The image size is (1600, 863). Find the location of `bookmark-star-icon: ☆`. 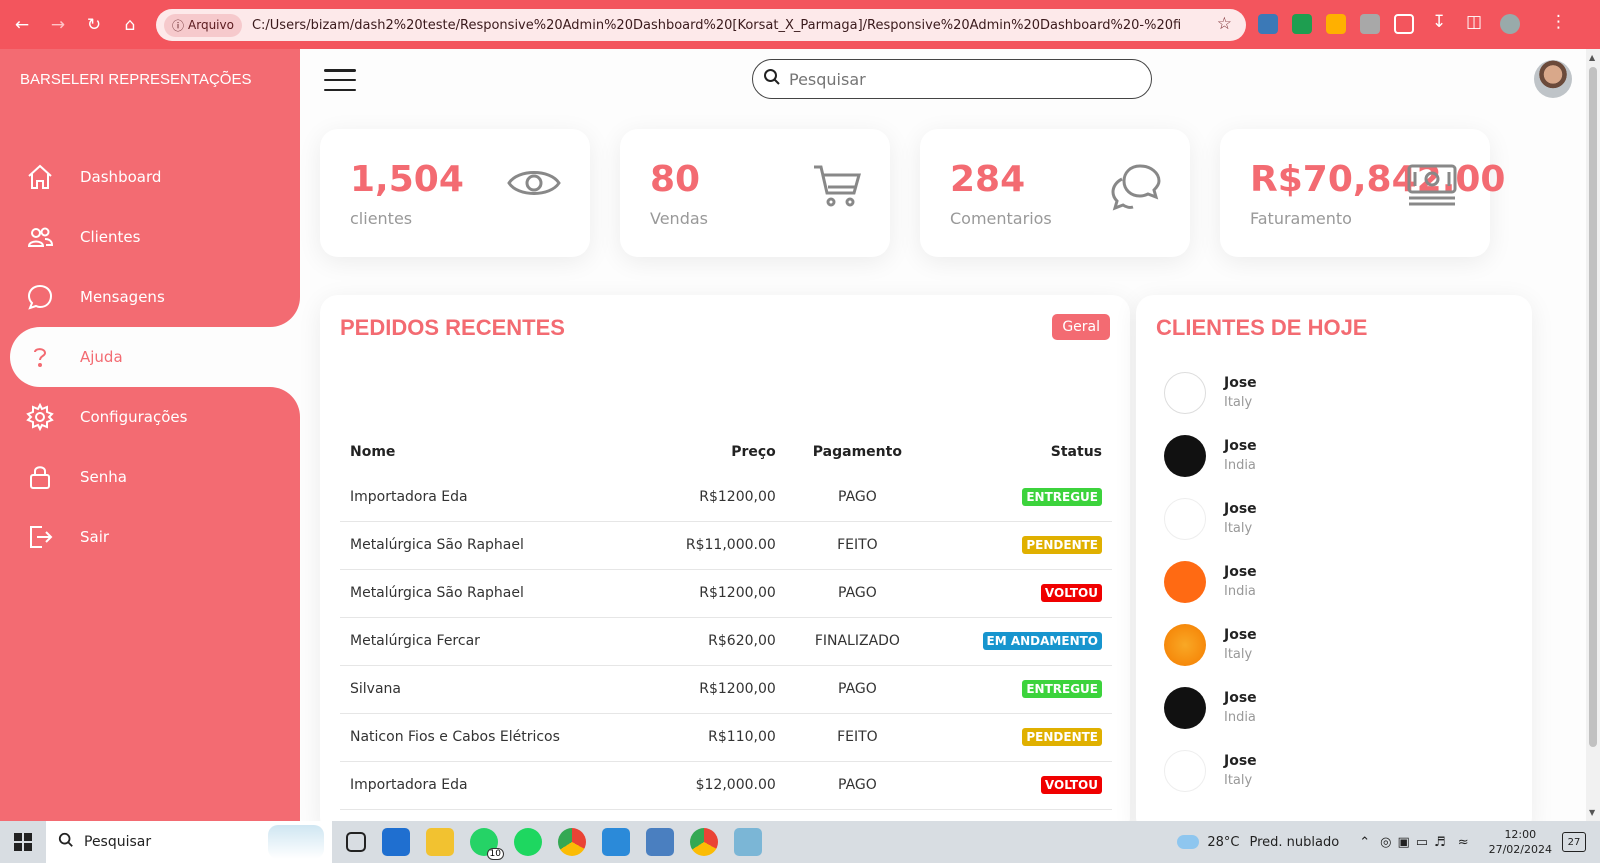

bookmark-star-icon: ☆ is located at coordinates (1224, 24).